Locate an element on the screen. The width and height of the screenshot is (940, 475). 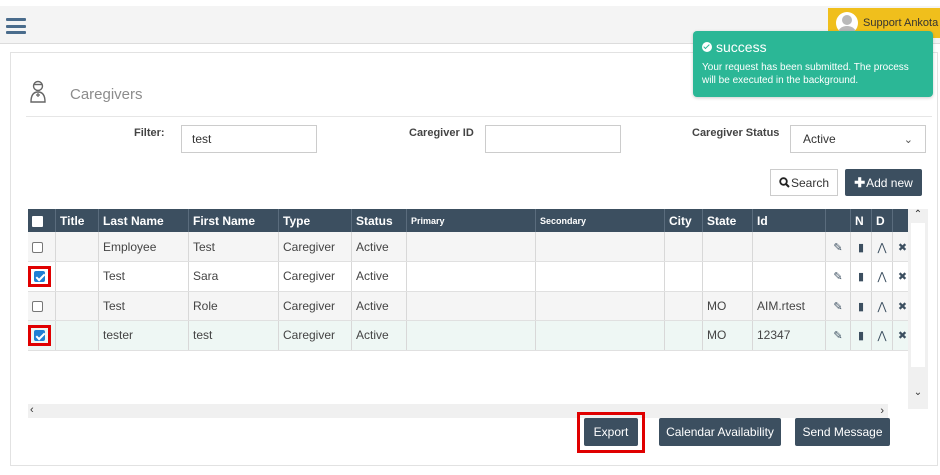
search-icon is located at coordinates (784, 182).